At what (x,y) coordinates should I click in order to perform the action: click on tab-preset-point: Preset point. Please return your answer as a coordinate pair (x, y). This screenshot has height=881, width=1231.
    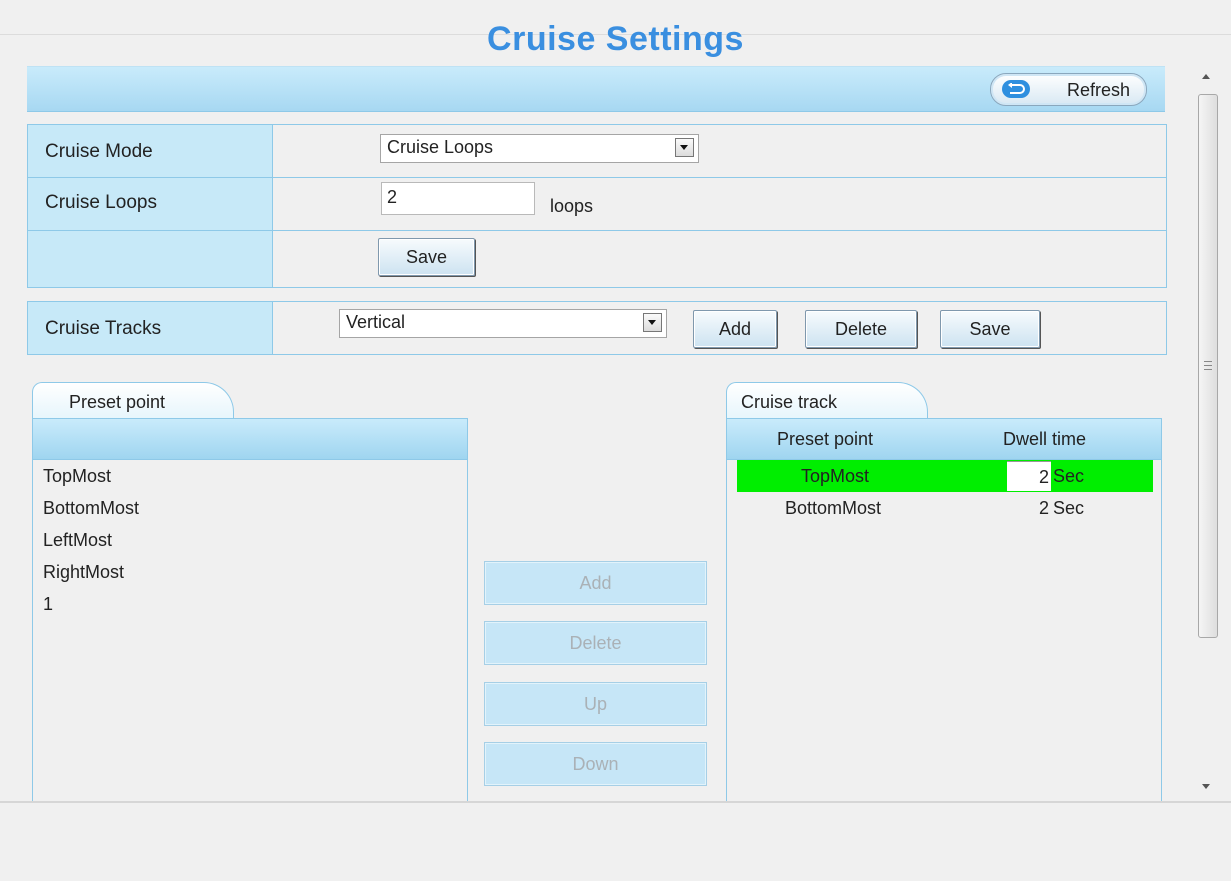
    Looking at the image, I should click on (133, 400).